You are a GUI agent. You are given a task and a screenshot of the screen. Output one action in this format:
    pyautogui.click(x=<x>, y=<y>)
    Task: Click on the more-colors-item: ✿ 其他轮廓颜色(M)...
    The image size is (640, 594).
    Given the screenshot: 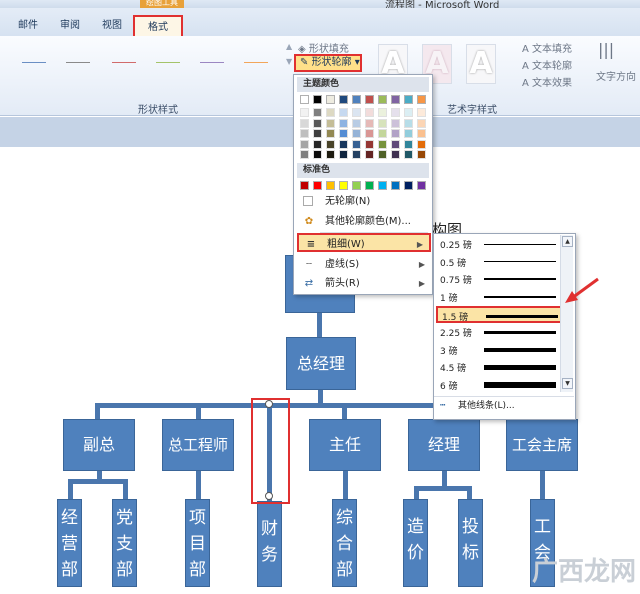 What is the action you would take?
    pyautogui.click(x=364, y=221)
    